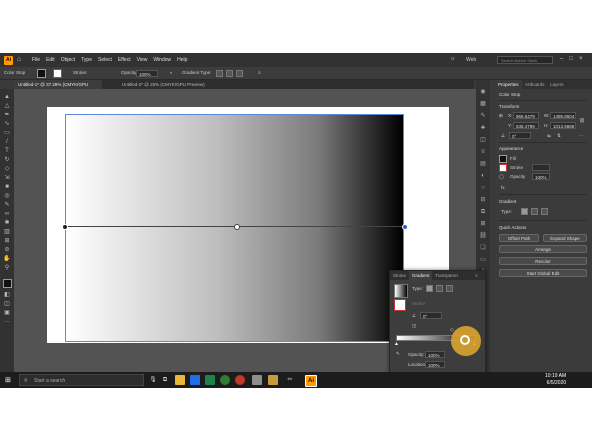  I want to click on hand-tool-icon: ✋, so click(7, 259).